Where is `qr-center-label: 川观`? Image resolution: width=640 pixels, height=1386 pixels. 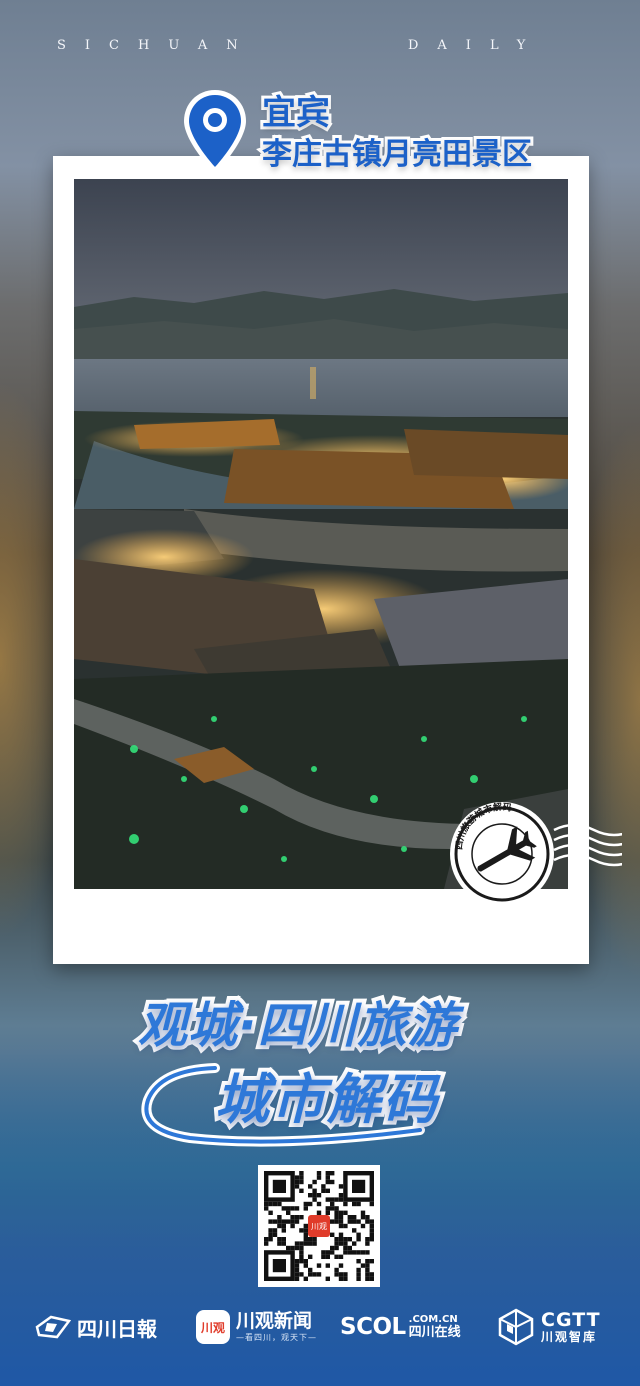
qr-center-label: 川观 is located at coordinates (319, 1226).